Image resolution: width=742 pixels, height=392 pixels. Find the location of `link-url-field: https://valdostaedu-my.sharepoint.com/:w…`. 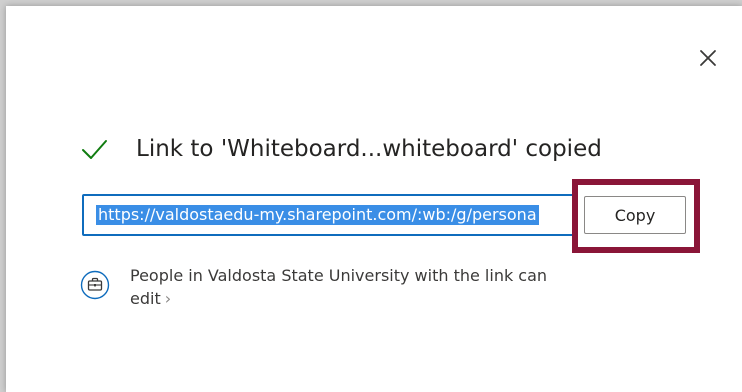

link-url-field: https://valdostaedu-my.sharepoint.com/:w… is located at coordinates (329, 215).